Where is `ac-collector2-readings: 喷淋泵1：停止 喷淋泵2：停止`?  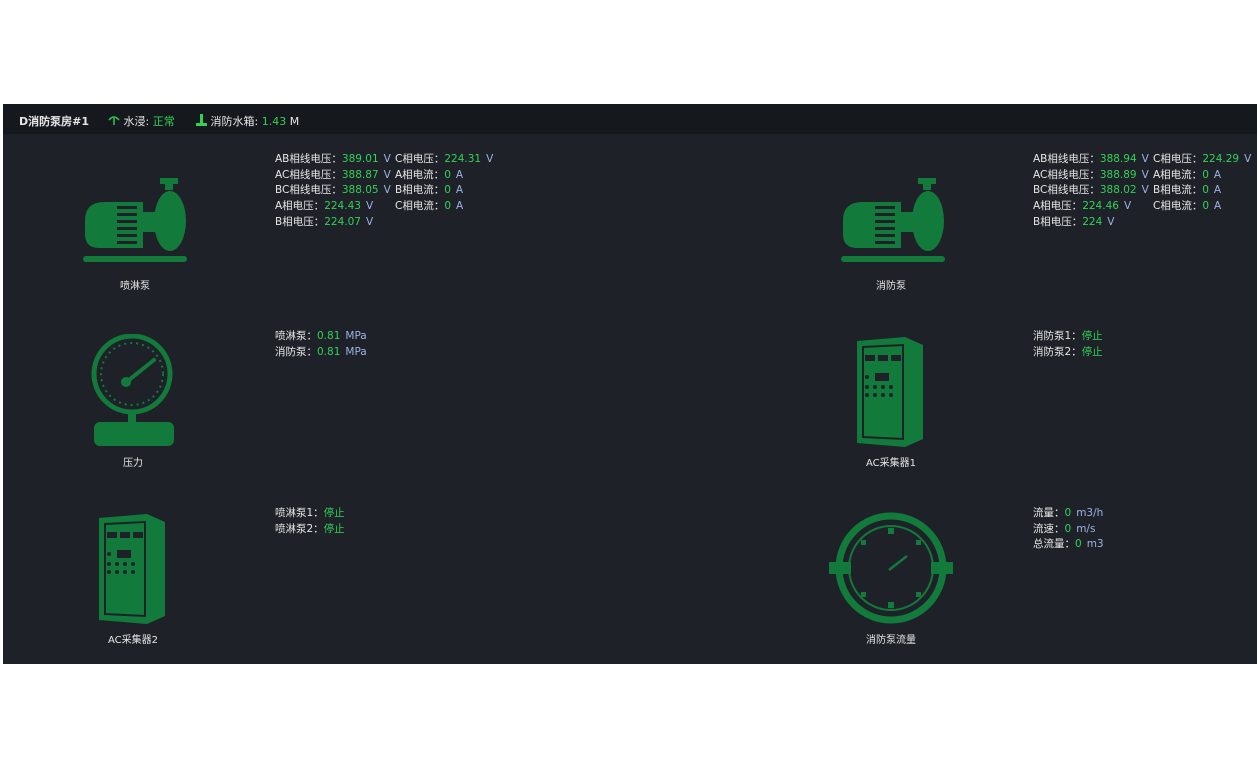
ac-collector2-readings: 喷淋泵1：停止 喷淋泵2：停止 is located at coordinates (310, 521).